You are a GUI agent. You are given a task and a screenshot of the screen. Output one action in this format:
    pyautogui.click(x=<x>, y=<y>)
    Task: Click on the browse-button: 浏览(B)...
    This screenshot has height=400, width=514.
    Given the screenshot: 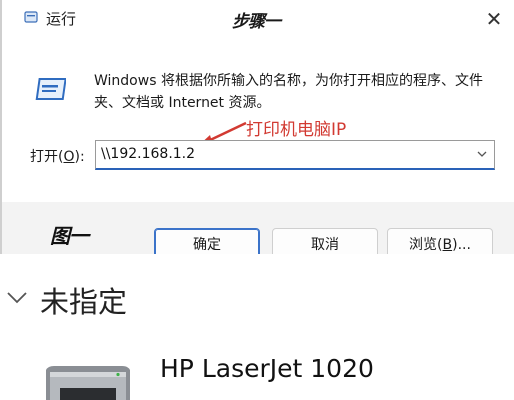 What is the action you would take?
    pyautogui.click(x=440, y=241)
    